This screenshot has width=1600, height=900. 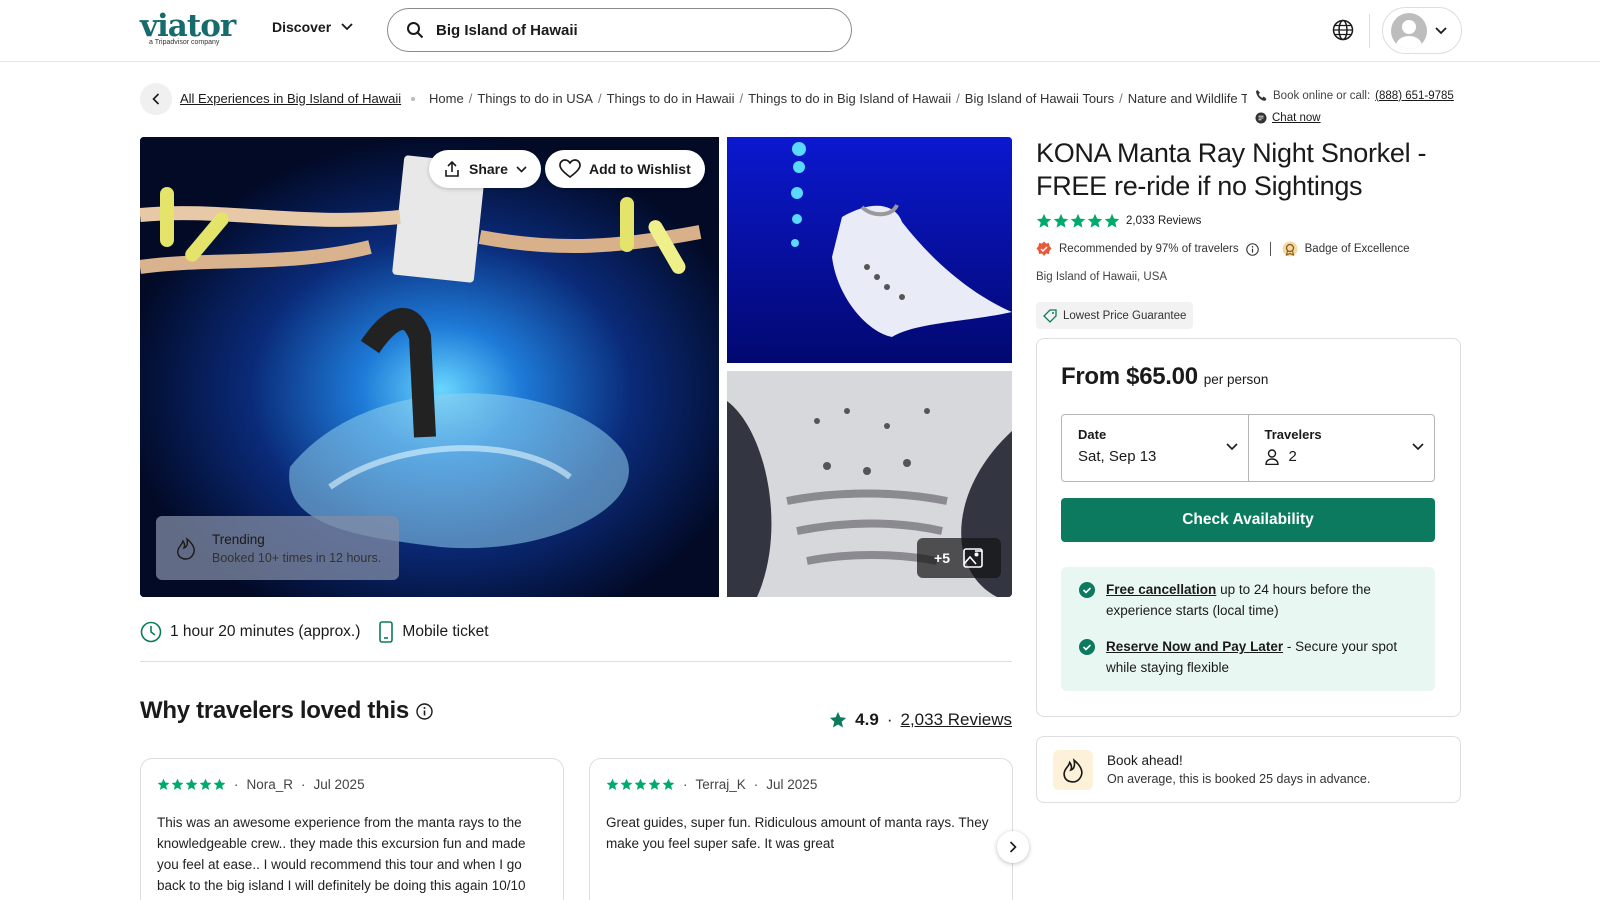 I want to click on breadcrumb-item-home: Home, so click(x=446, y=98).